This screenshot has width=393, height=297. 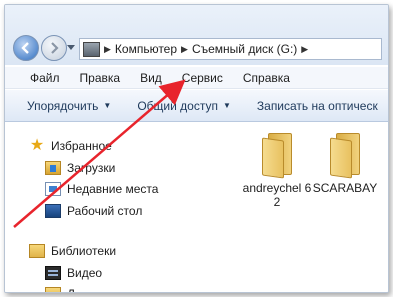 What do you see at coordinates (277, 195) in the screenshot?
I see `folder-label: andreychel 62` at bounding box center [277, 195].